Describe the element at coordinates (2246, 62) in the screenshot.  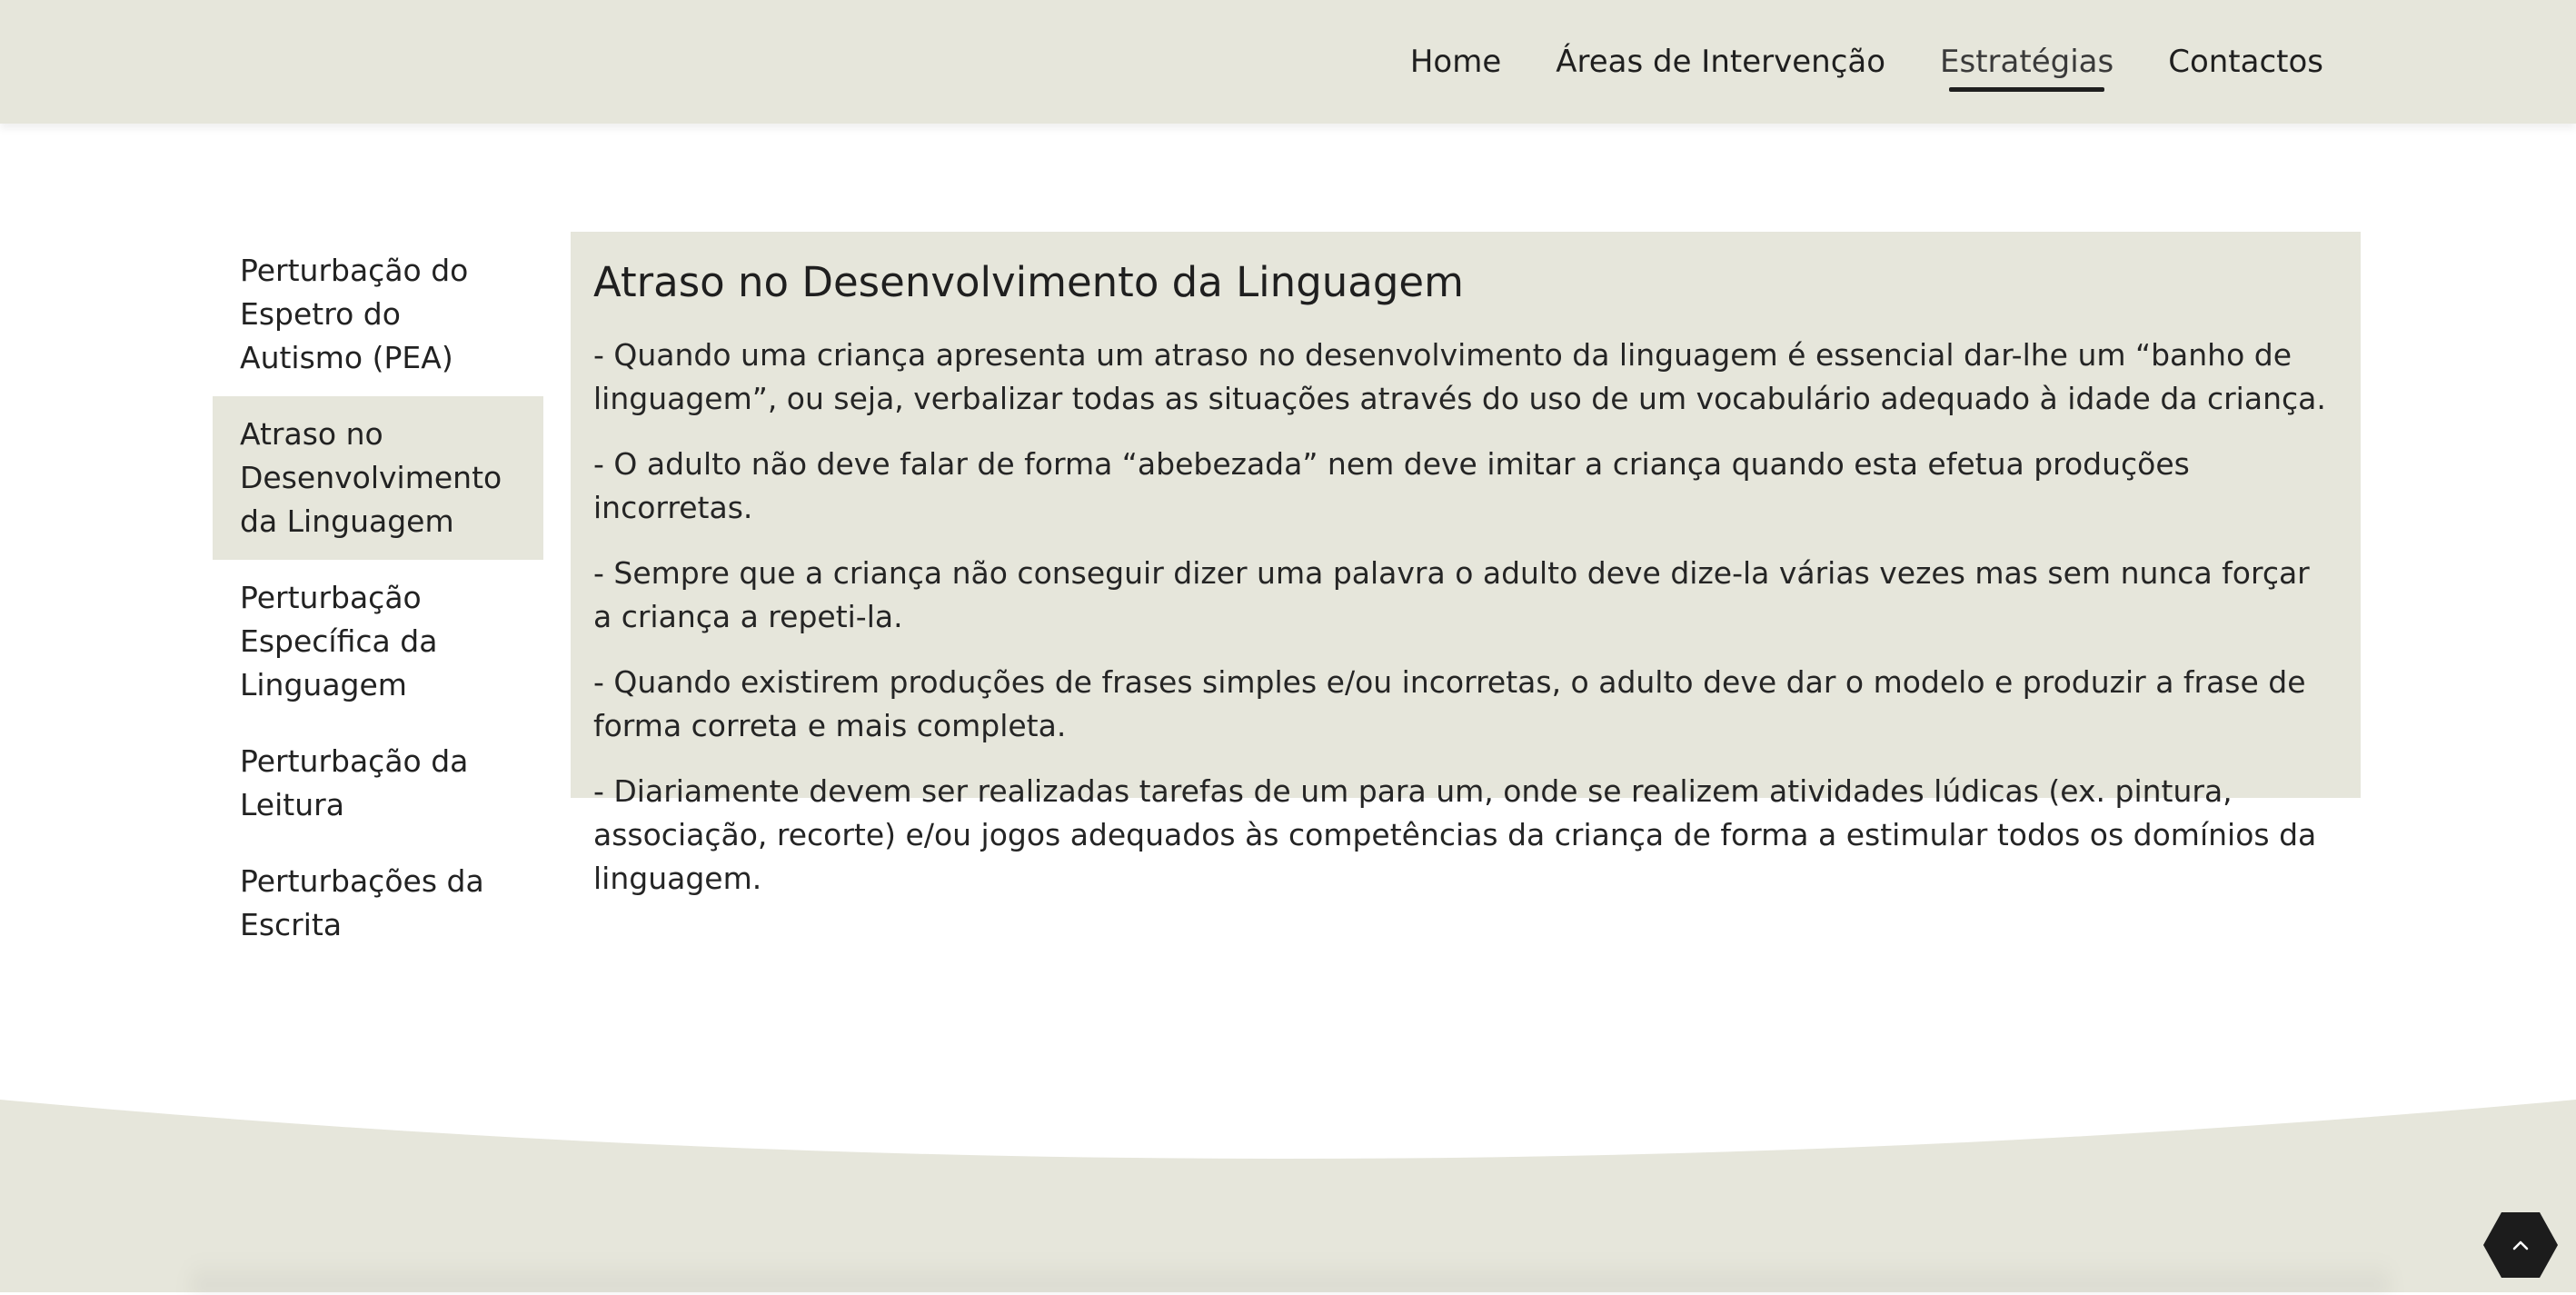
I see `nav-contactos: Contactos` at that location.